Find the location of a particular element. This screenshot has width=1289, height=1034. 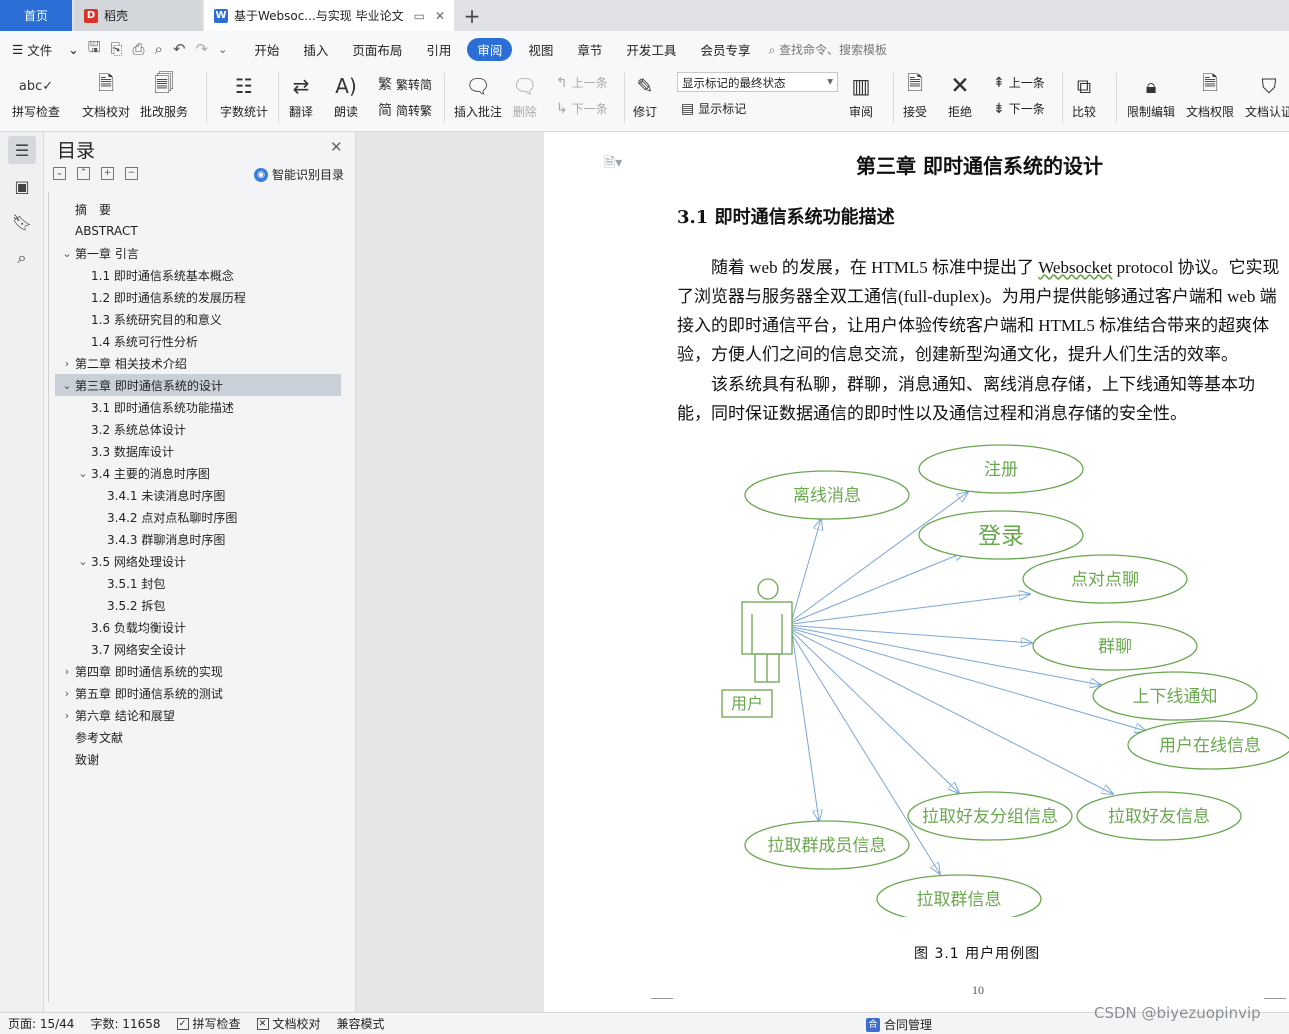

add-heading-icon: + is located at coordinates (107, 173).